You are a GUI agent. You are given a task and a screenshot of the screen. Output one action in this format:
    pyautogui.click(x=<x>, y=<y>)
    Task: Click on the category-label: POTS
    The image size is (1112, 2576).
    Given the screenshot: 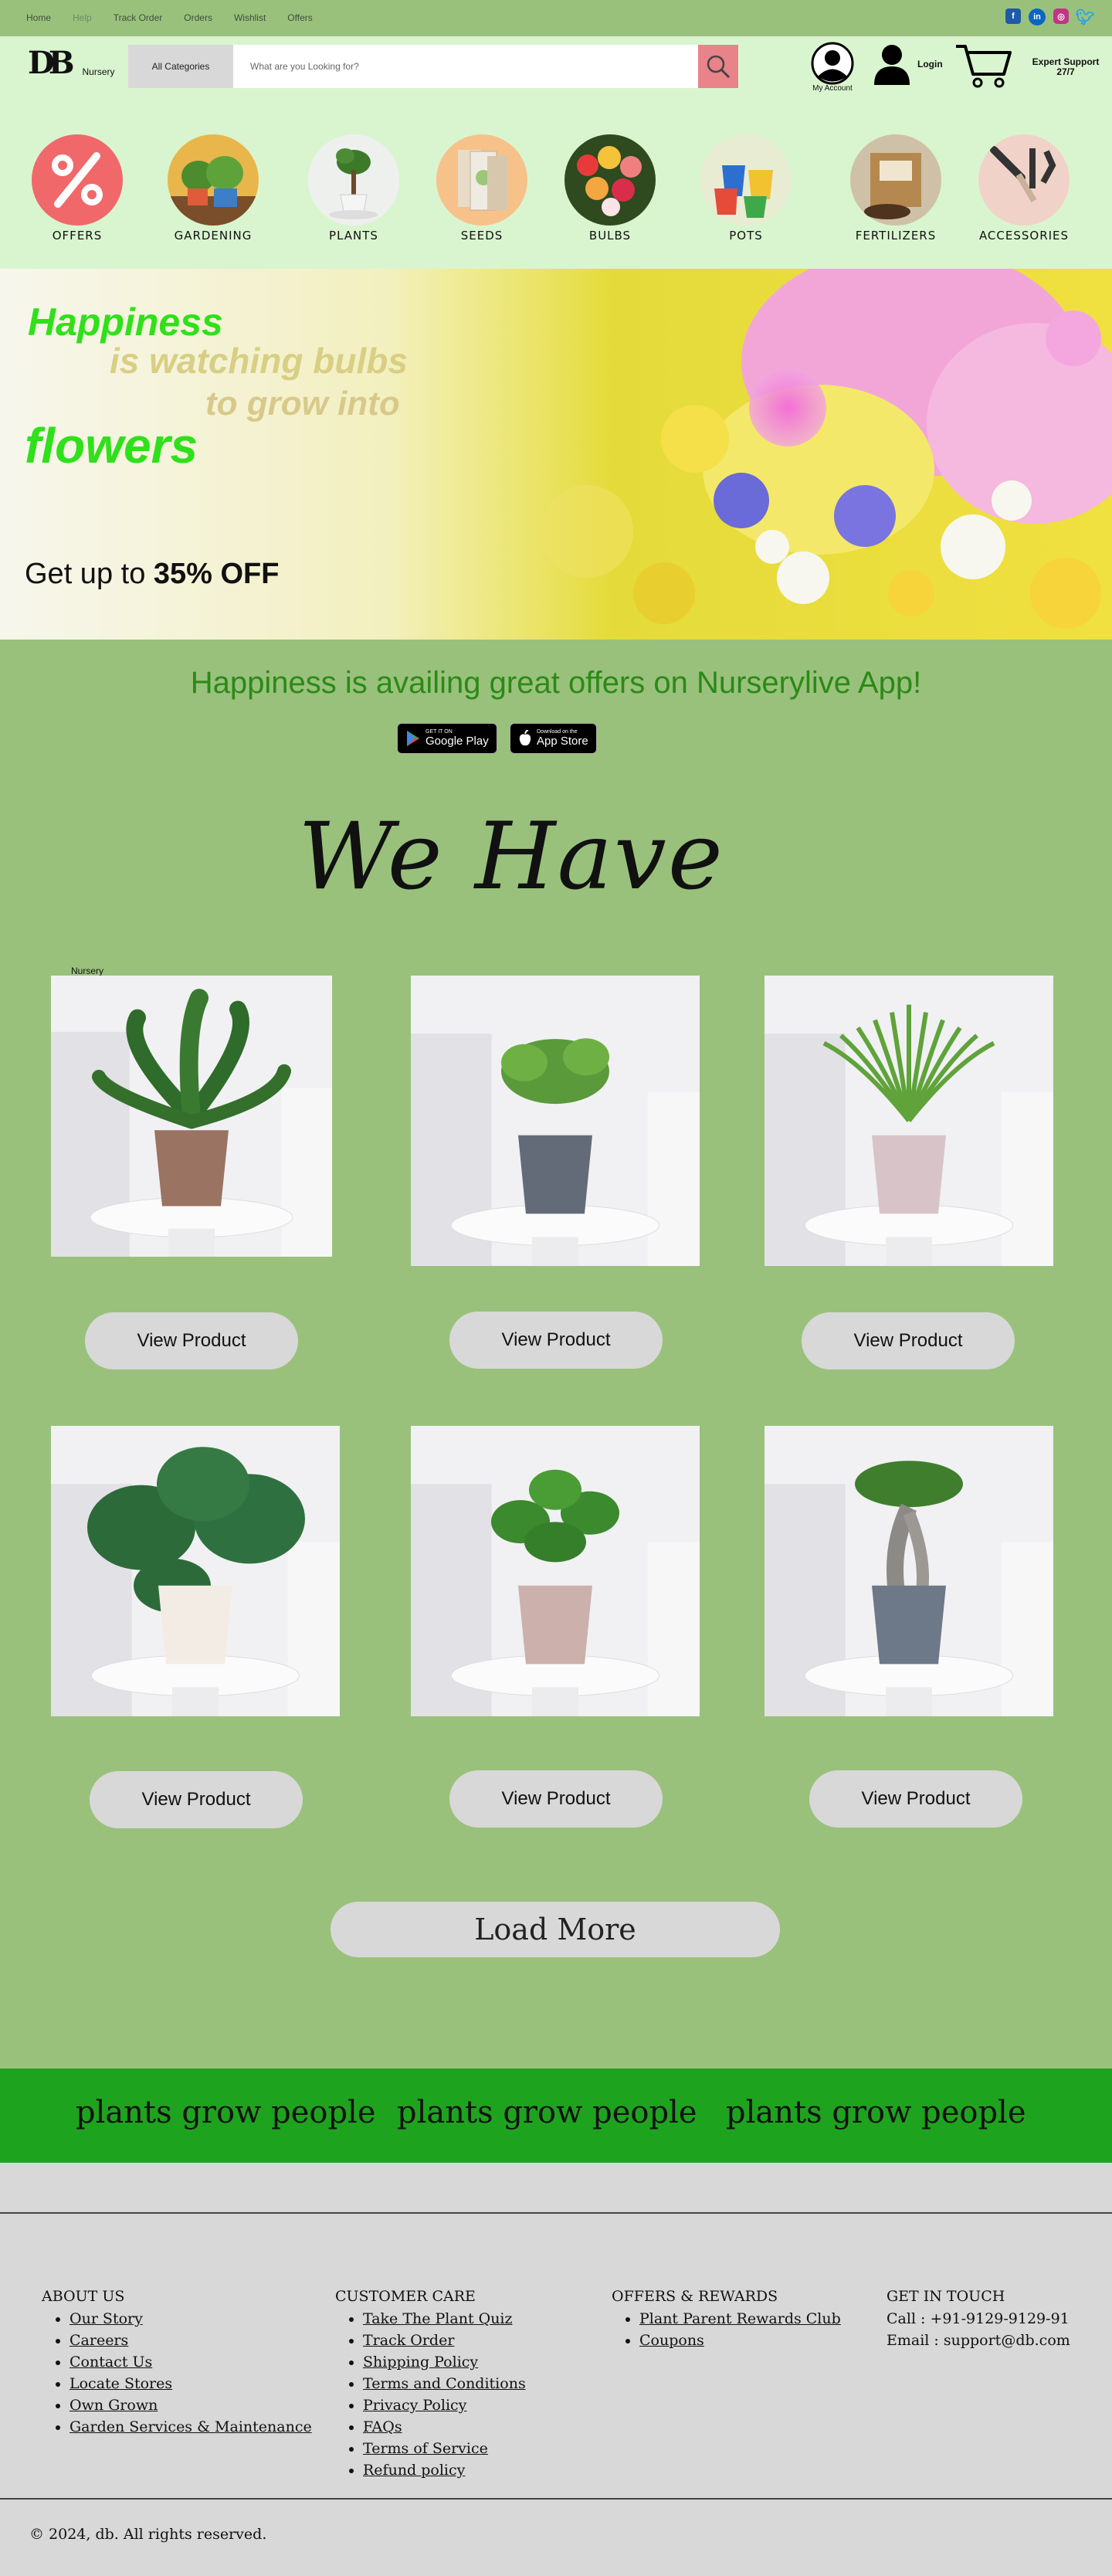 What is the action you would take?
    pyautogui.click(x=746, y=236)
    